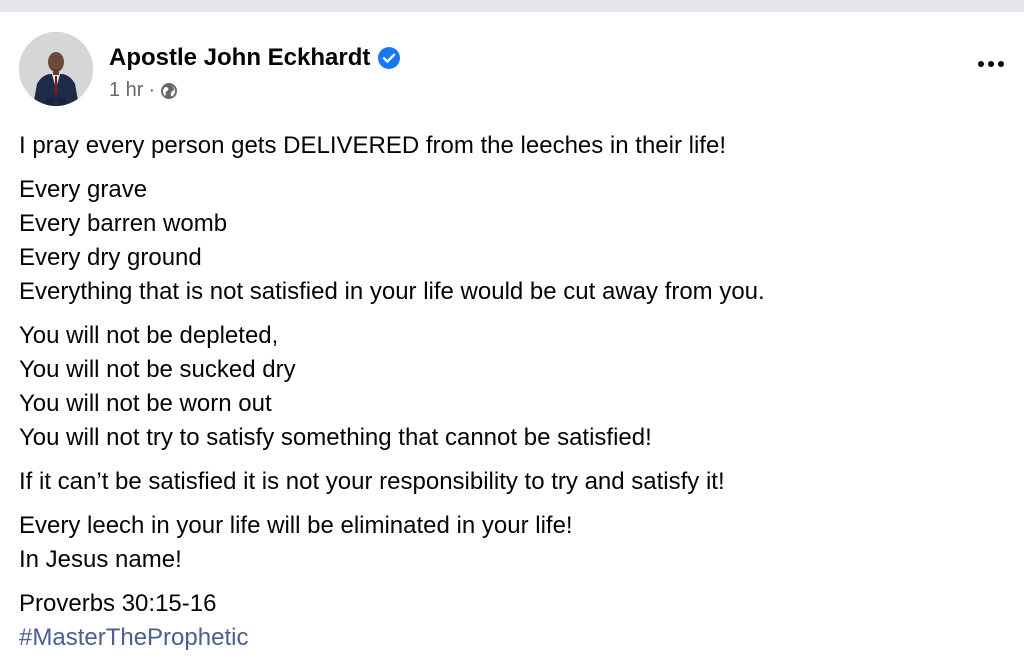 The image size is (1024, 667). What do you see at coordinates (145, 403) in the screenshot?
I see `post-text-line: You will not be worn out` at bounding box center [145, 403].